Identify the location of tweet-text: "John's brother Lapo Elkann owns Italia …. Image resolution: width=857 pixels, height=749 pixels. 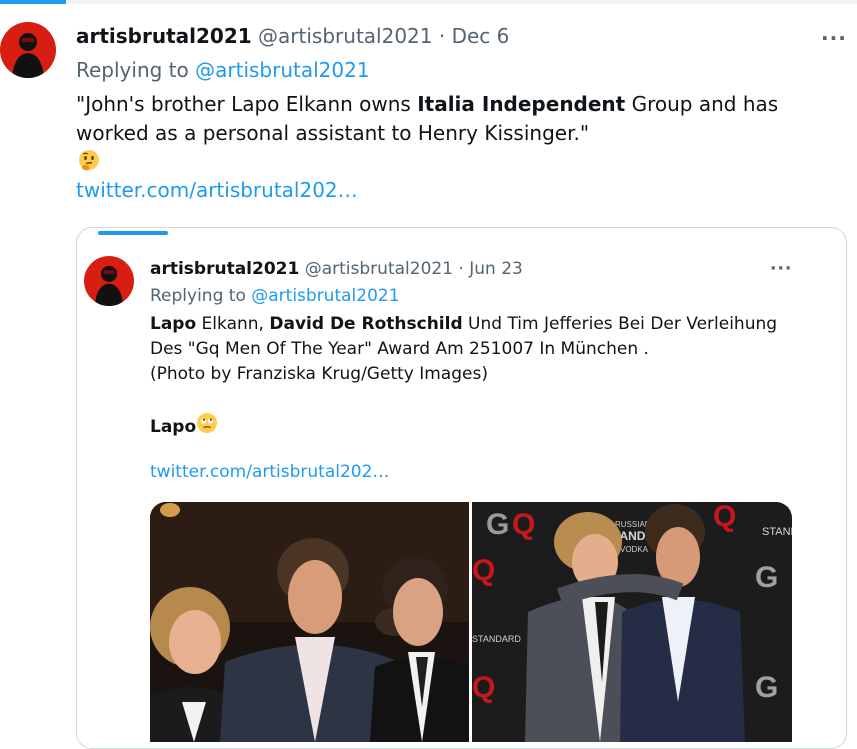
(456, 136).